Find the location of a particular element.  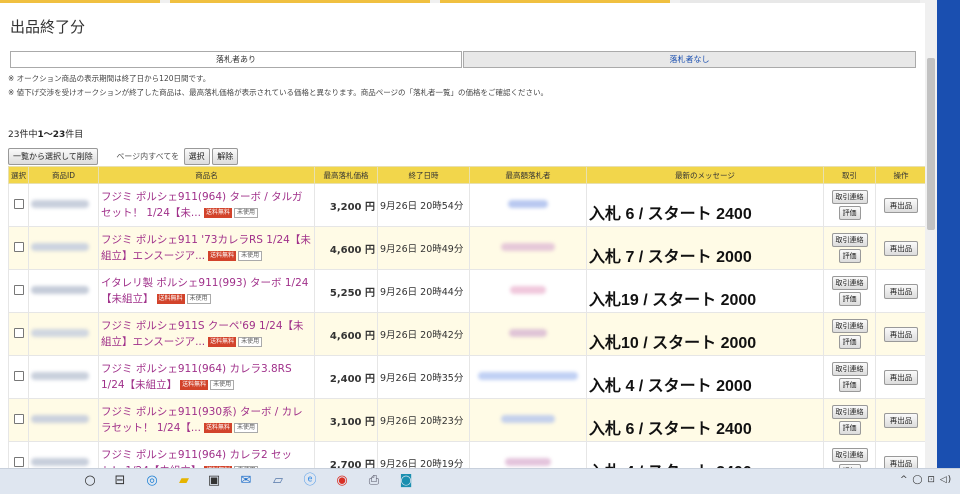

mail-icon: ✉ is located at coordinates (246, 481).